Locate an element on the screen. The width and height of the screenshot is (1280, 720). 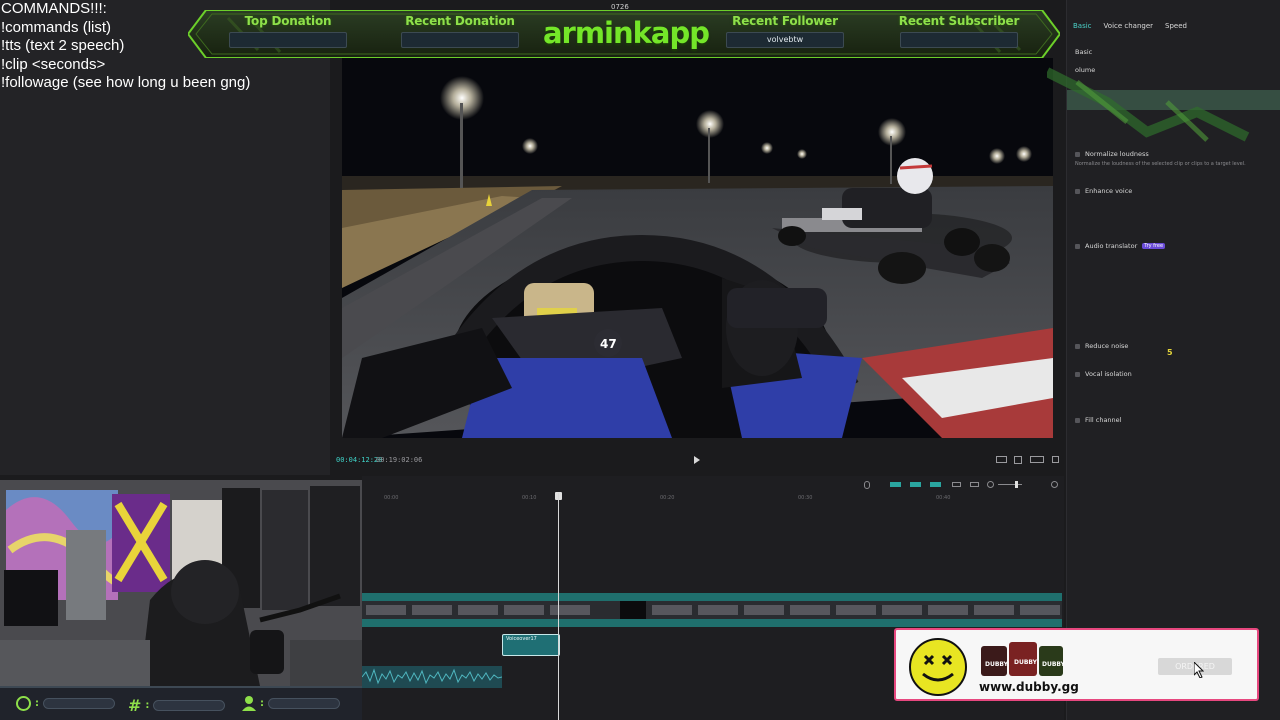
section-basic: Basic is located at coordinates (1083, 52).